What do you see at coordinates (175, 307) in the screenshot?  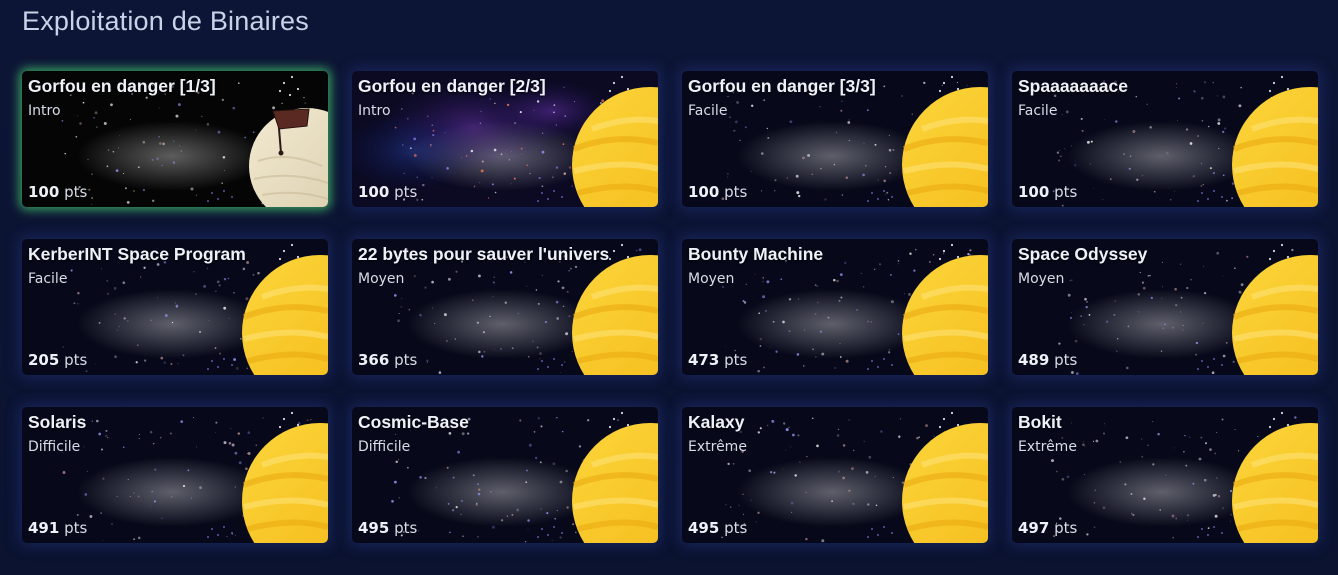 I see `challenge-card: KerberINT Space Program Facile 205 pts` at bounding box center [175, 307].